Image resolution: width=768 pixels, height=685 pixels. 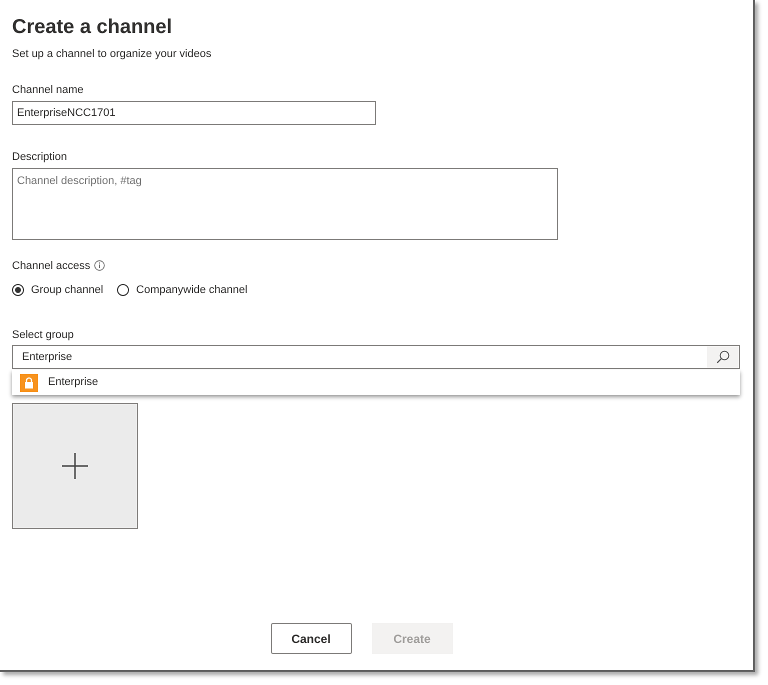 I want to click on field-label: Select group, so click(x=43, y=335).